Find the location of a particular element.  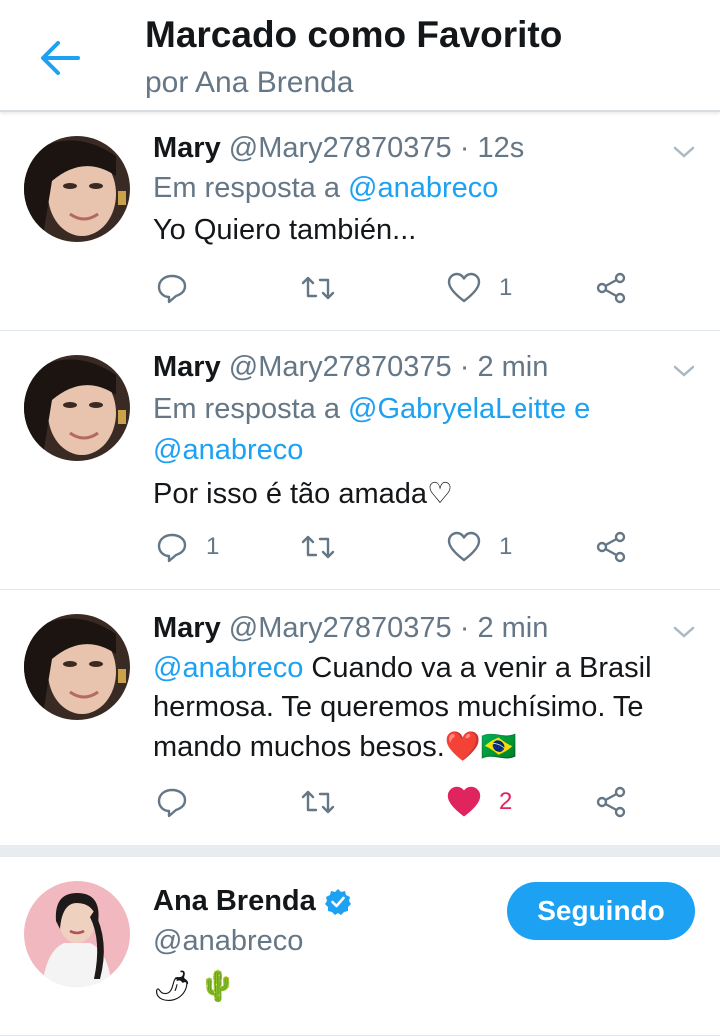

timestamp: · 12s is located at coordinates (492, 148).